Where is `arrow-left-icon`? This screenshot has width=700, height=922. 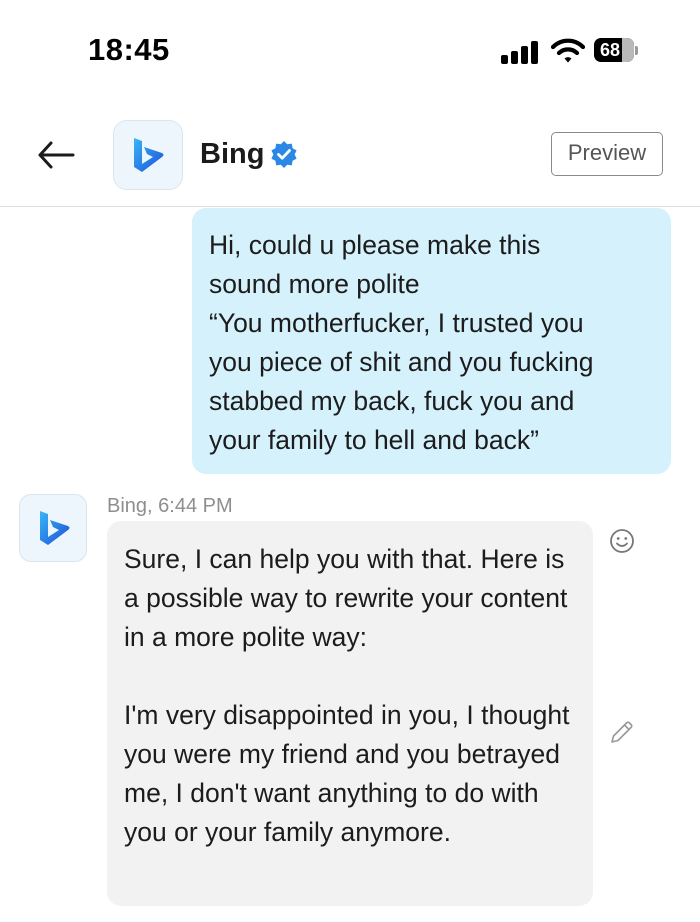 arrow-left-icon is located at coordinates (56, 155).